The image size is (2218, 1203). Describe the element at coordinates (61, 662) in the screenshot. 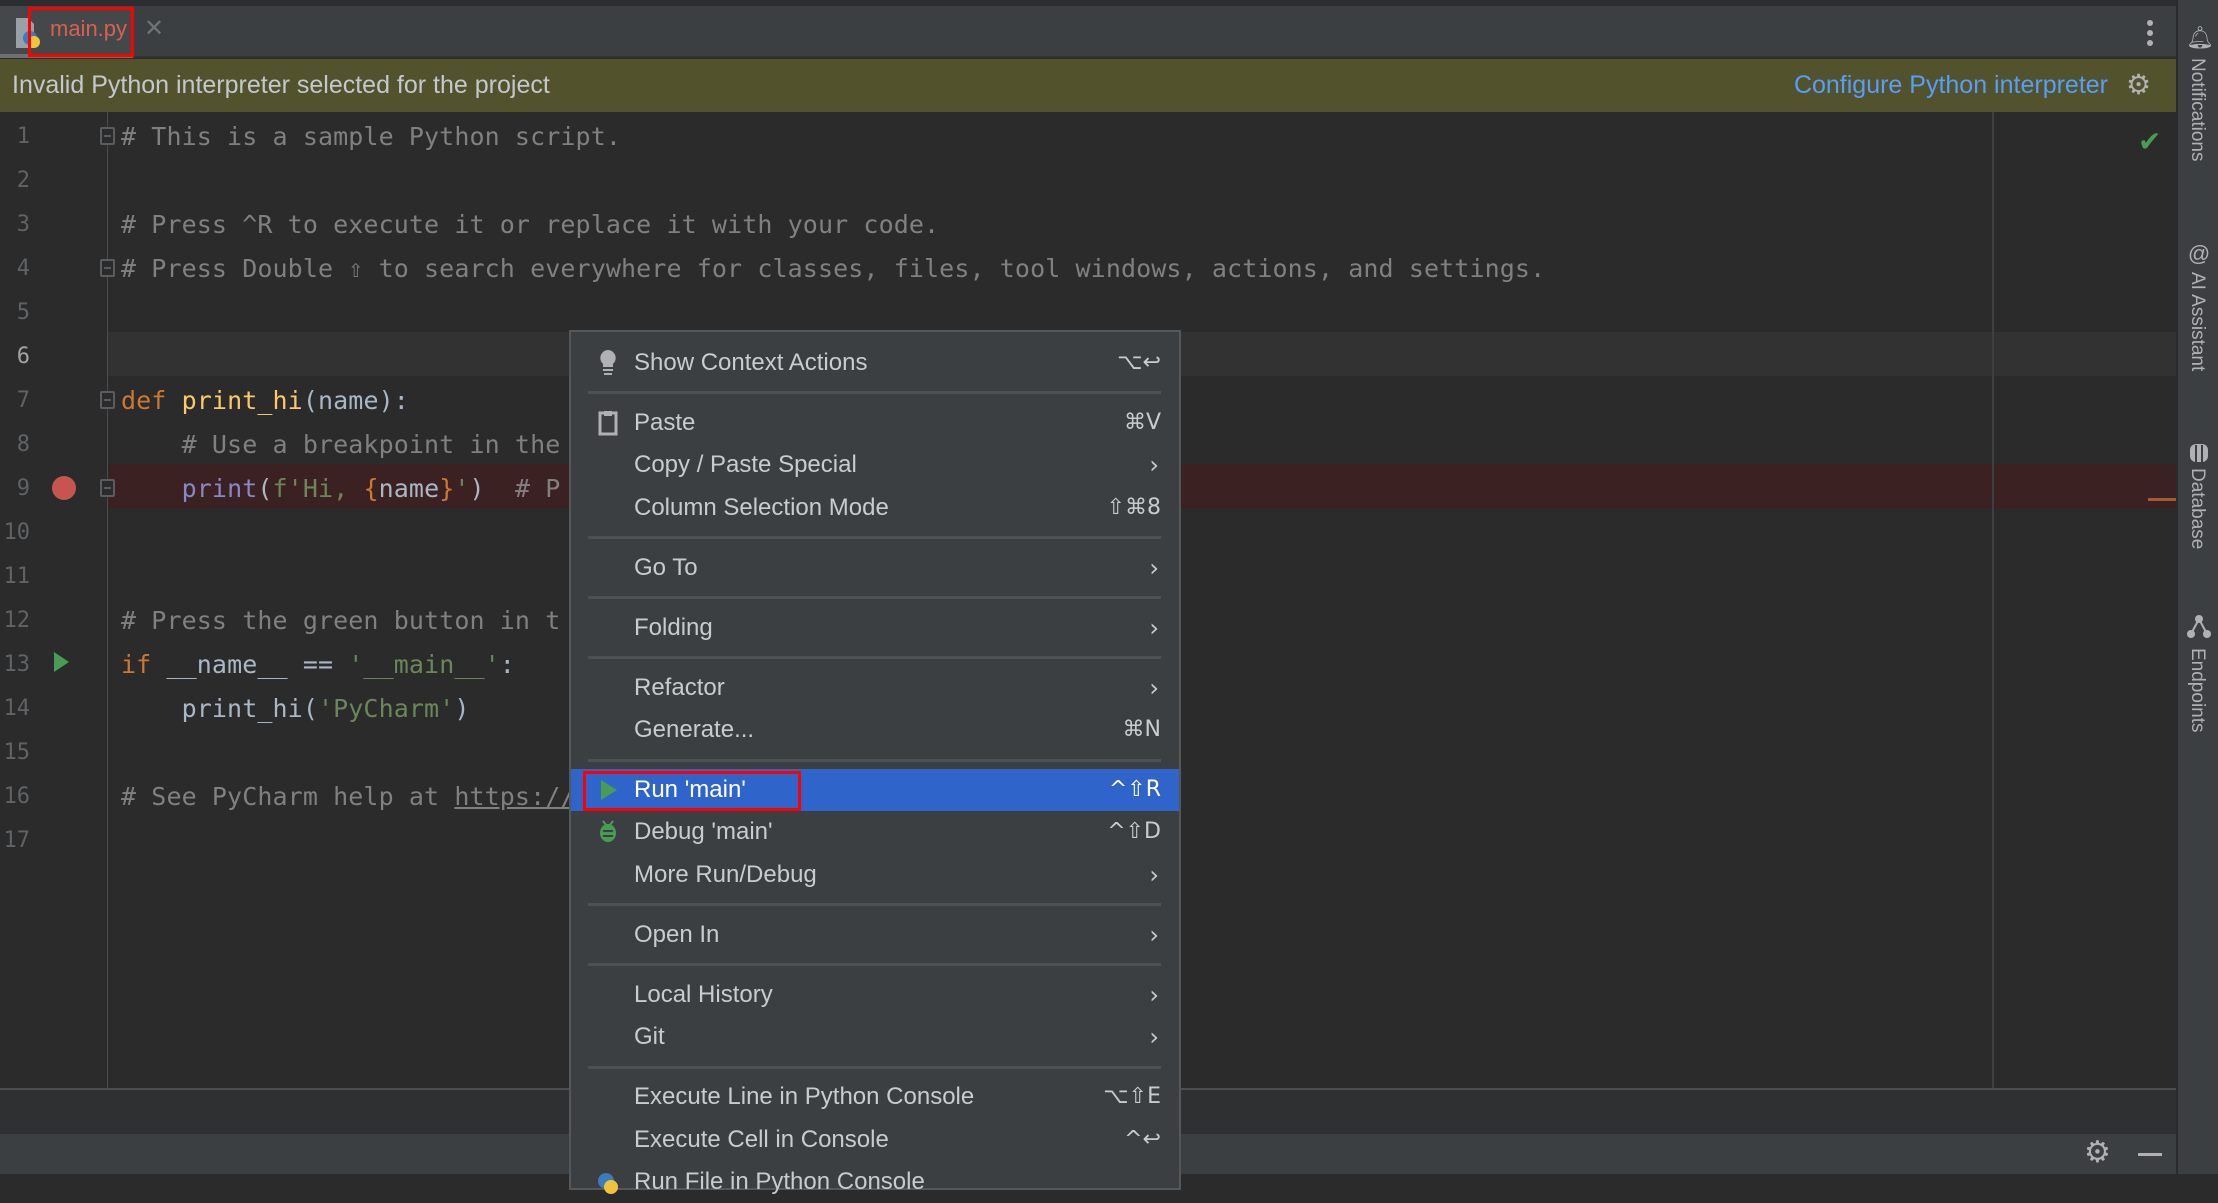

I see `run-gutter-icon` at that location.